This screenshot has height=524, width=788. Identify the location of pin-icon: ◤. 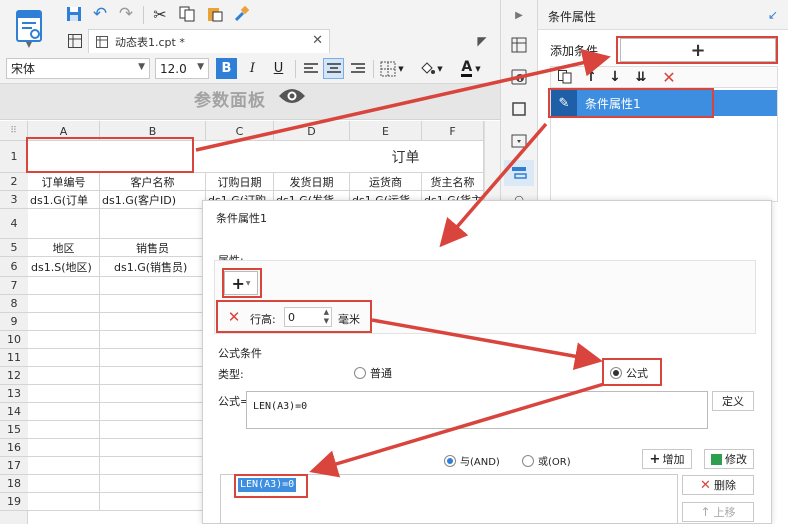
(482, 41).